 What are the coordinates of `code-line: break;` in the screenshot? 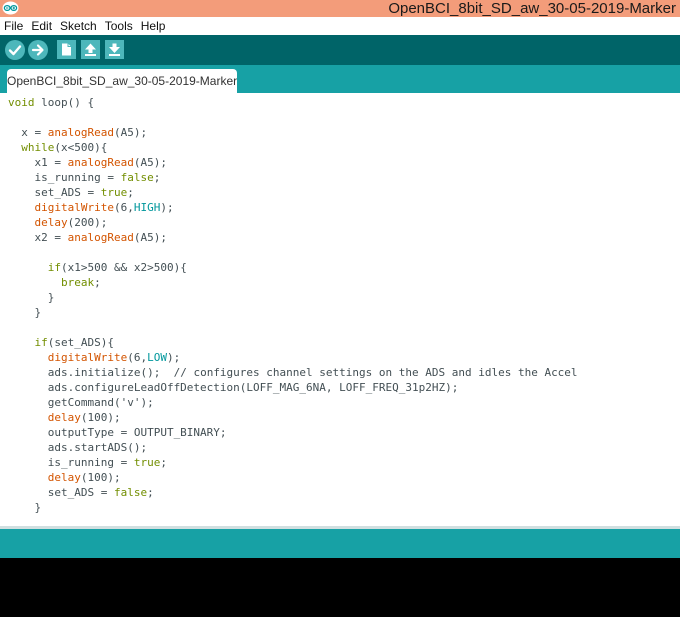 It's located at (293, 282).